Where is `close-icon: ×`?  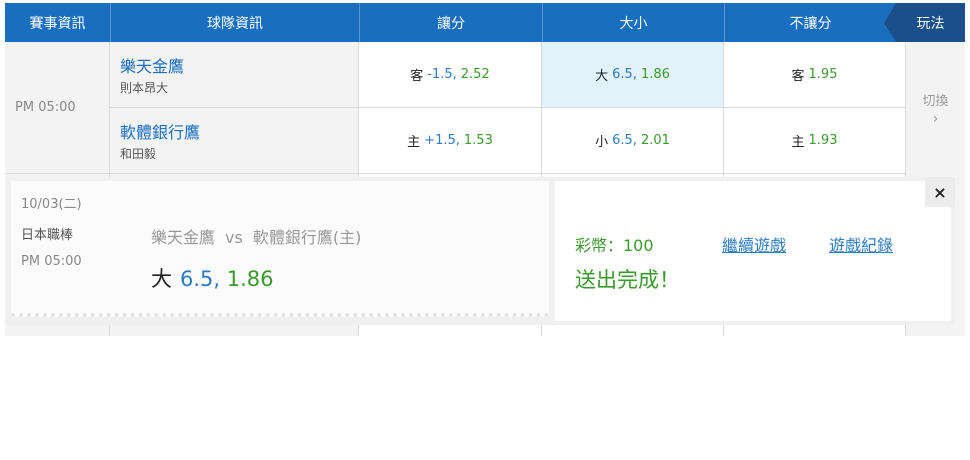 close-icon: × is located at coordinates (940, 192).